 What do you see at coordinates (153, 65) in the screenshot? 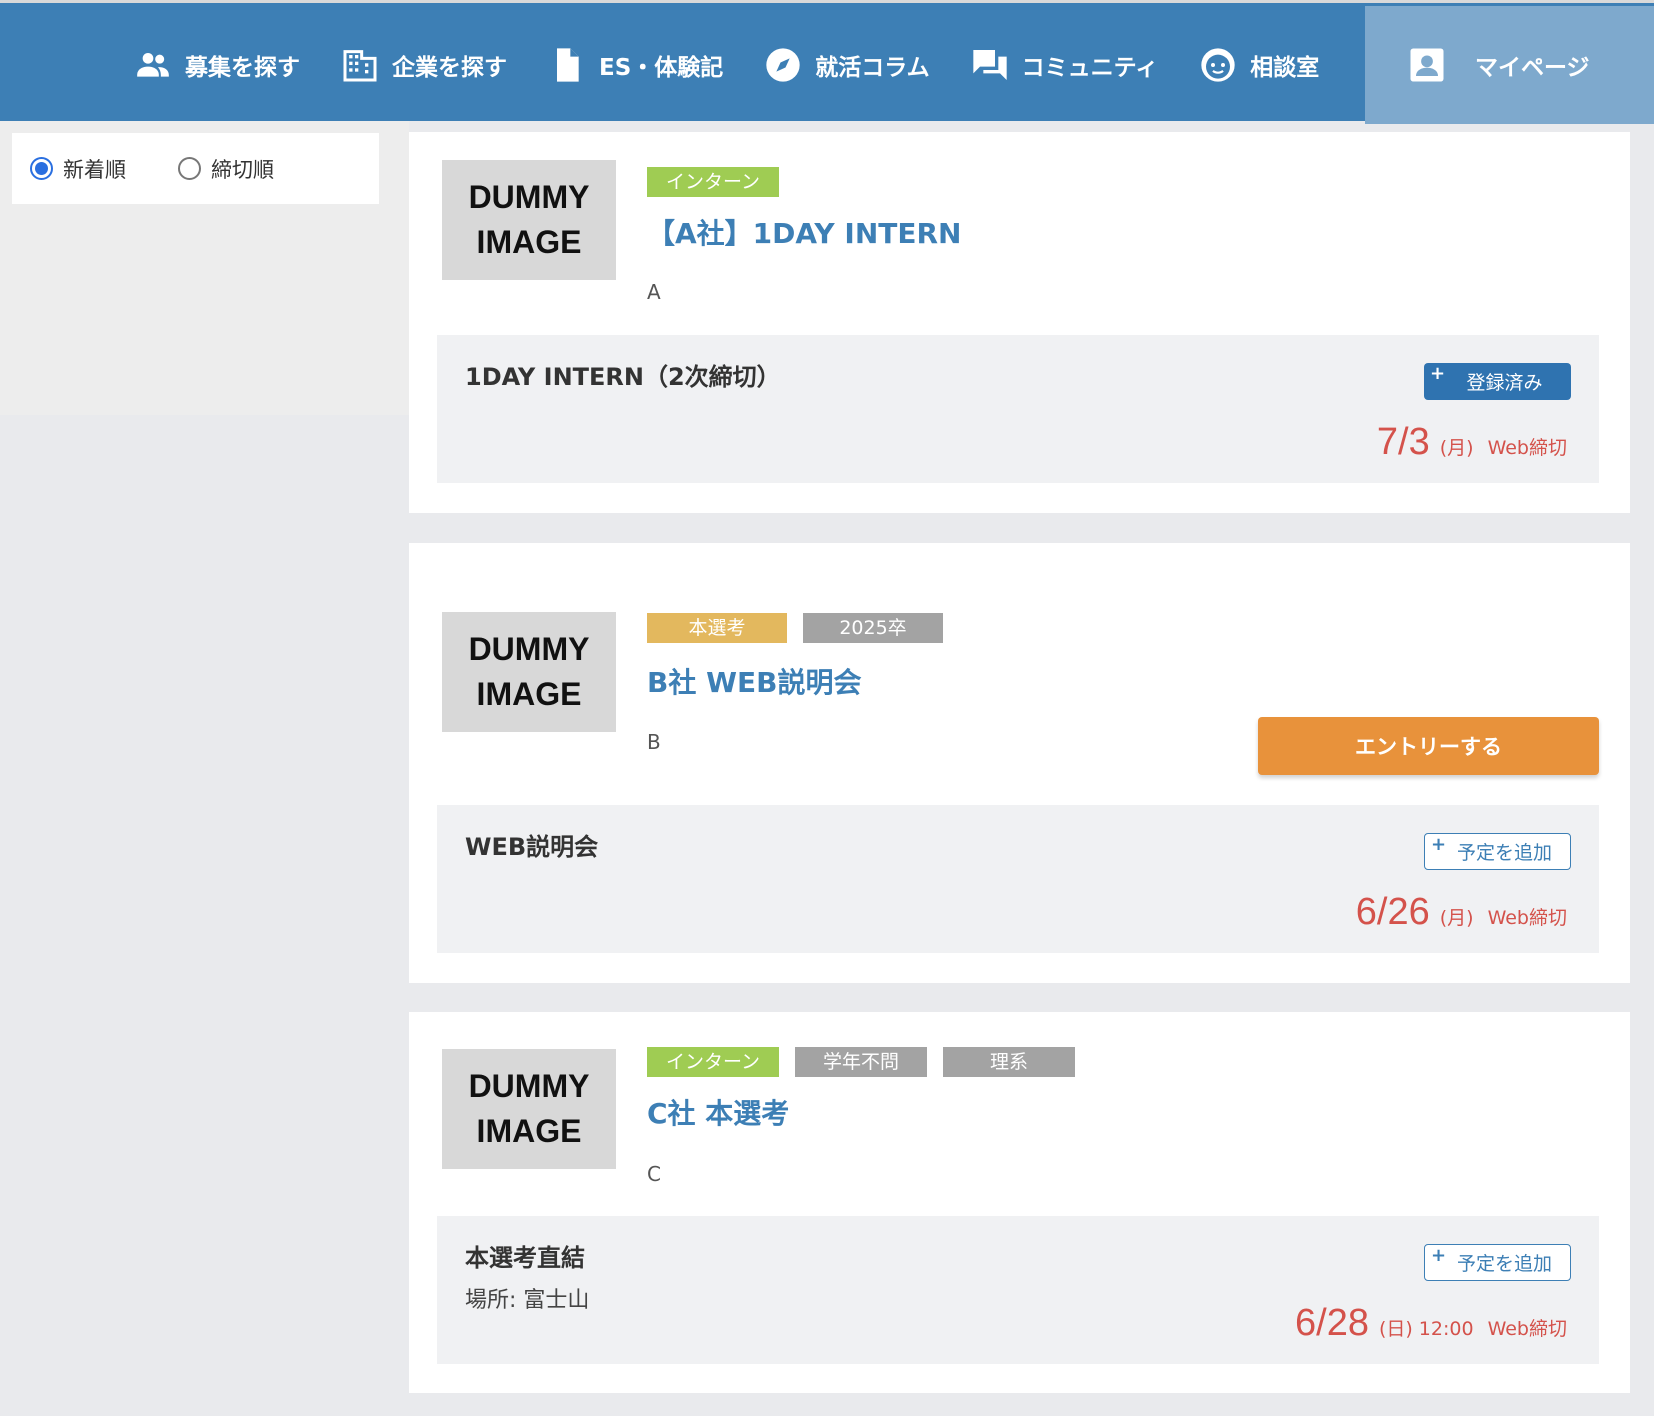
I see `people-icon` at bounding box center [153, 65].